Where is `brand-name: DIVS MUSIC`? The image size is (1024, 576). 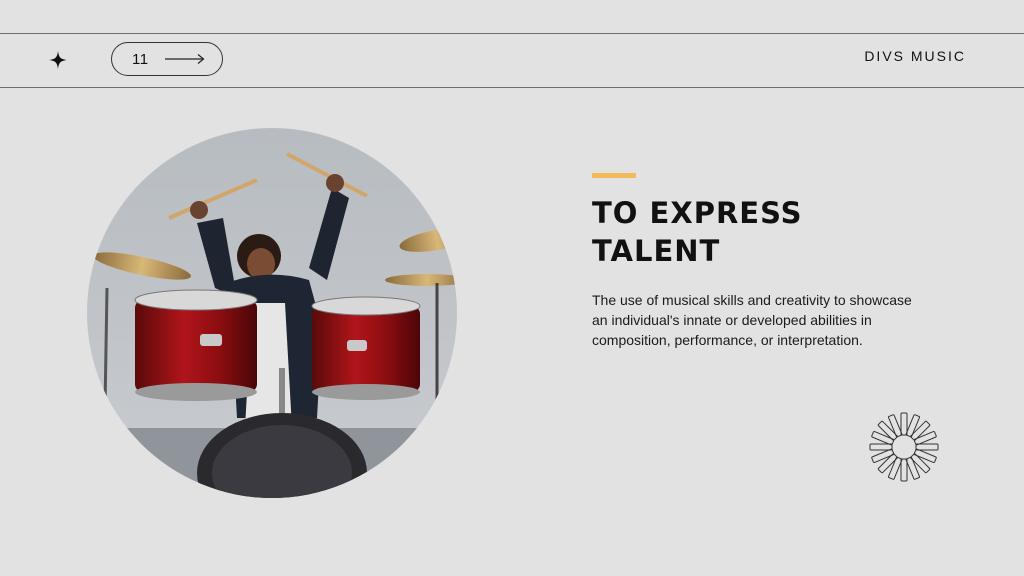
brand-name: DIVS MUSIC is located at coordinates (915, 56).